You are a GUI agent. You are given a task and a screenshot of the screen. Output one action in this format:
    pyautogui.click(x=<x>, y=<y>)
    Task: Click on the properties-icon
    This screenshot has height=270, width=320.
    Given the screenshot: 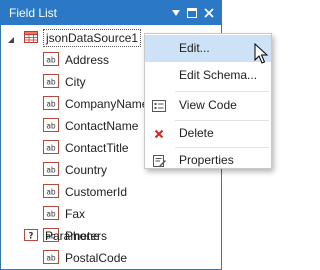 What is the action you would take?
    pyautogui.click(x=159, y=161)
    